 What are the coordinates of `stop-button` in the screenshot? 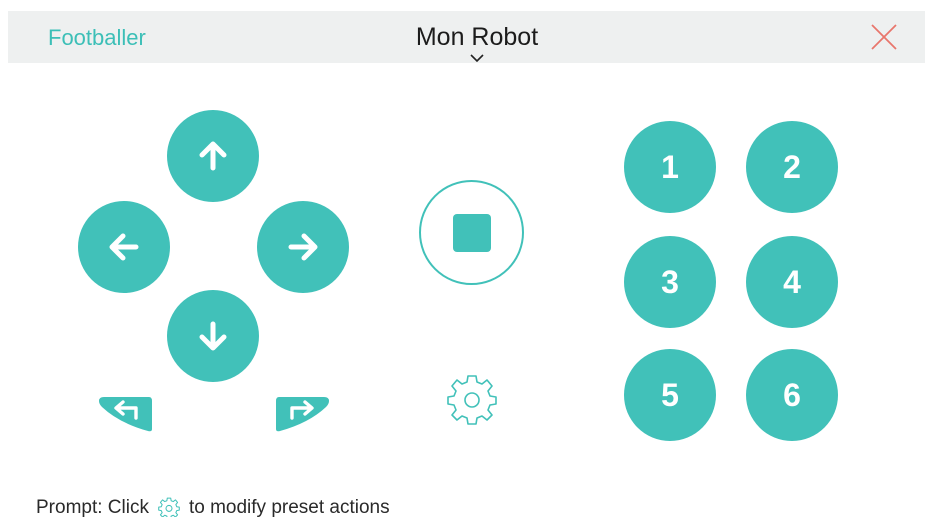 It's located at (471, 232).